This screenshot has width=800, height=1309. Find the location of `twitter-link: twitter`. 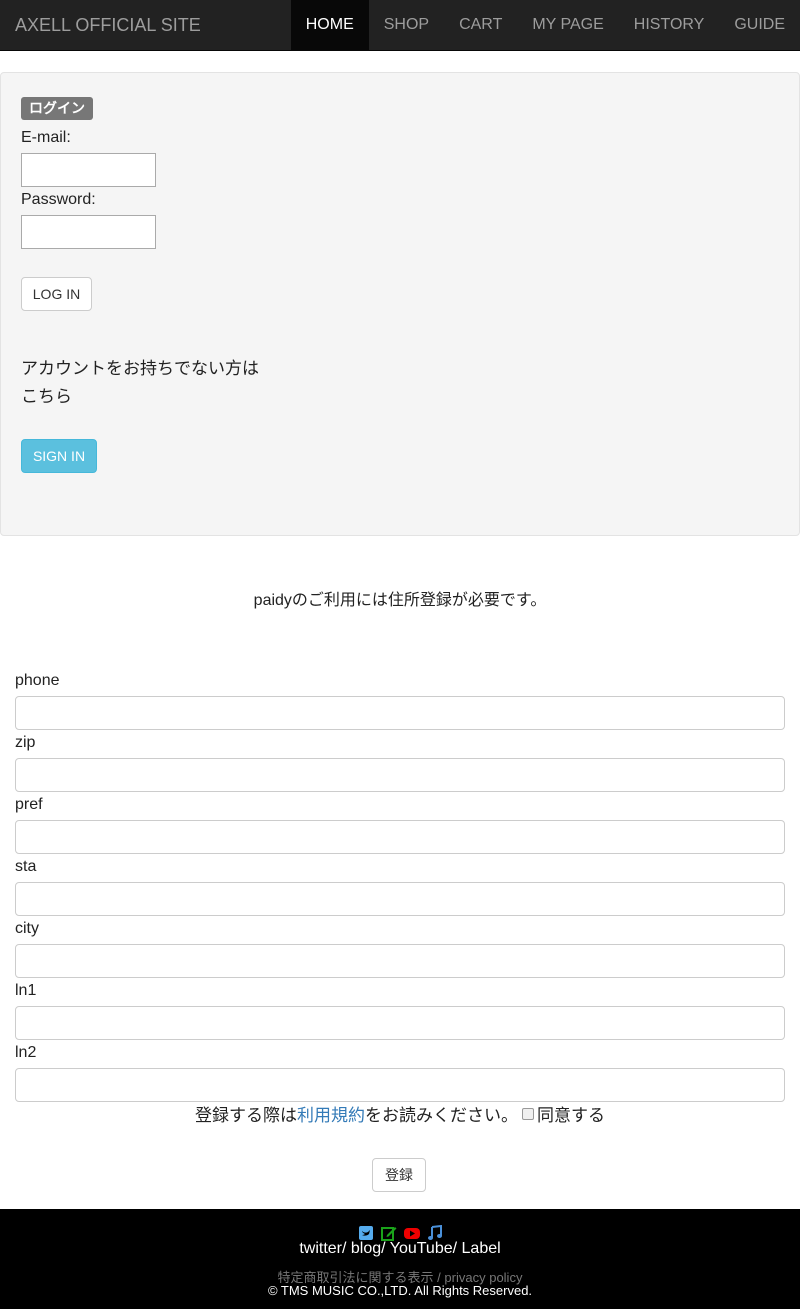

twitter-link: twitter is located at coordinates (320, 1248).